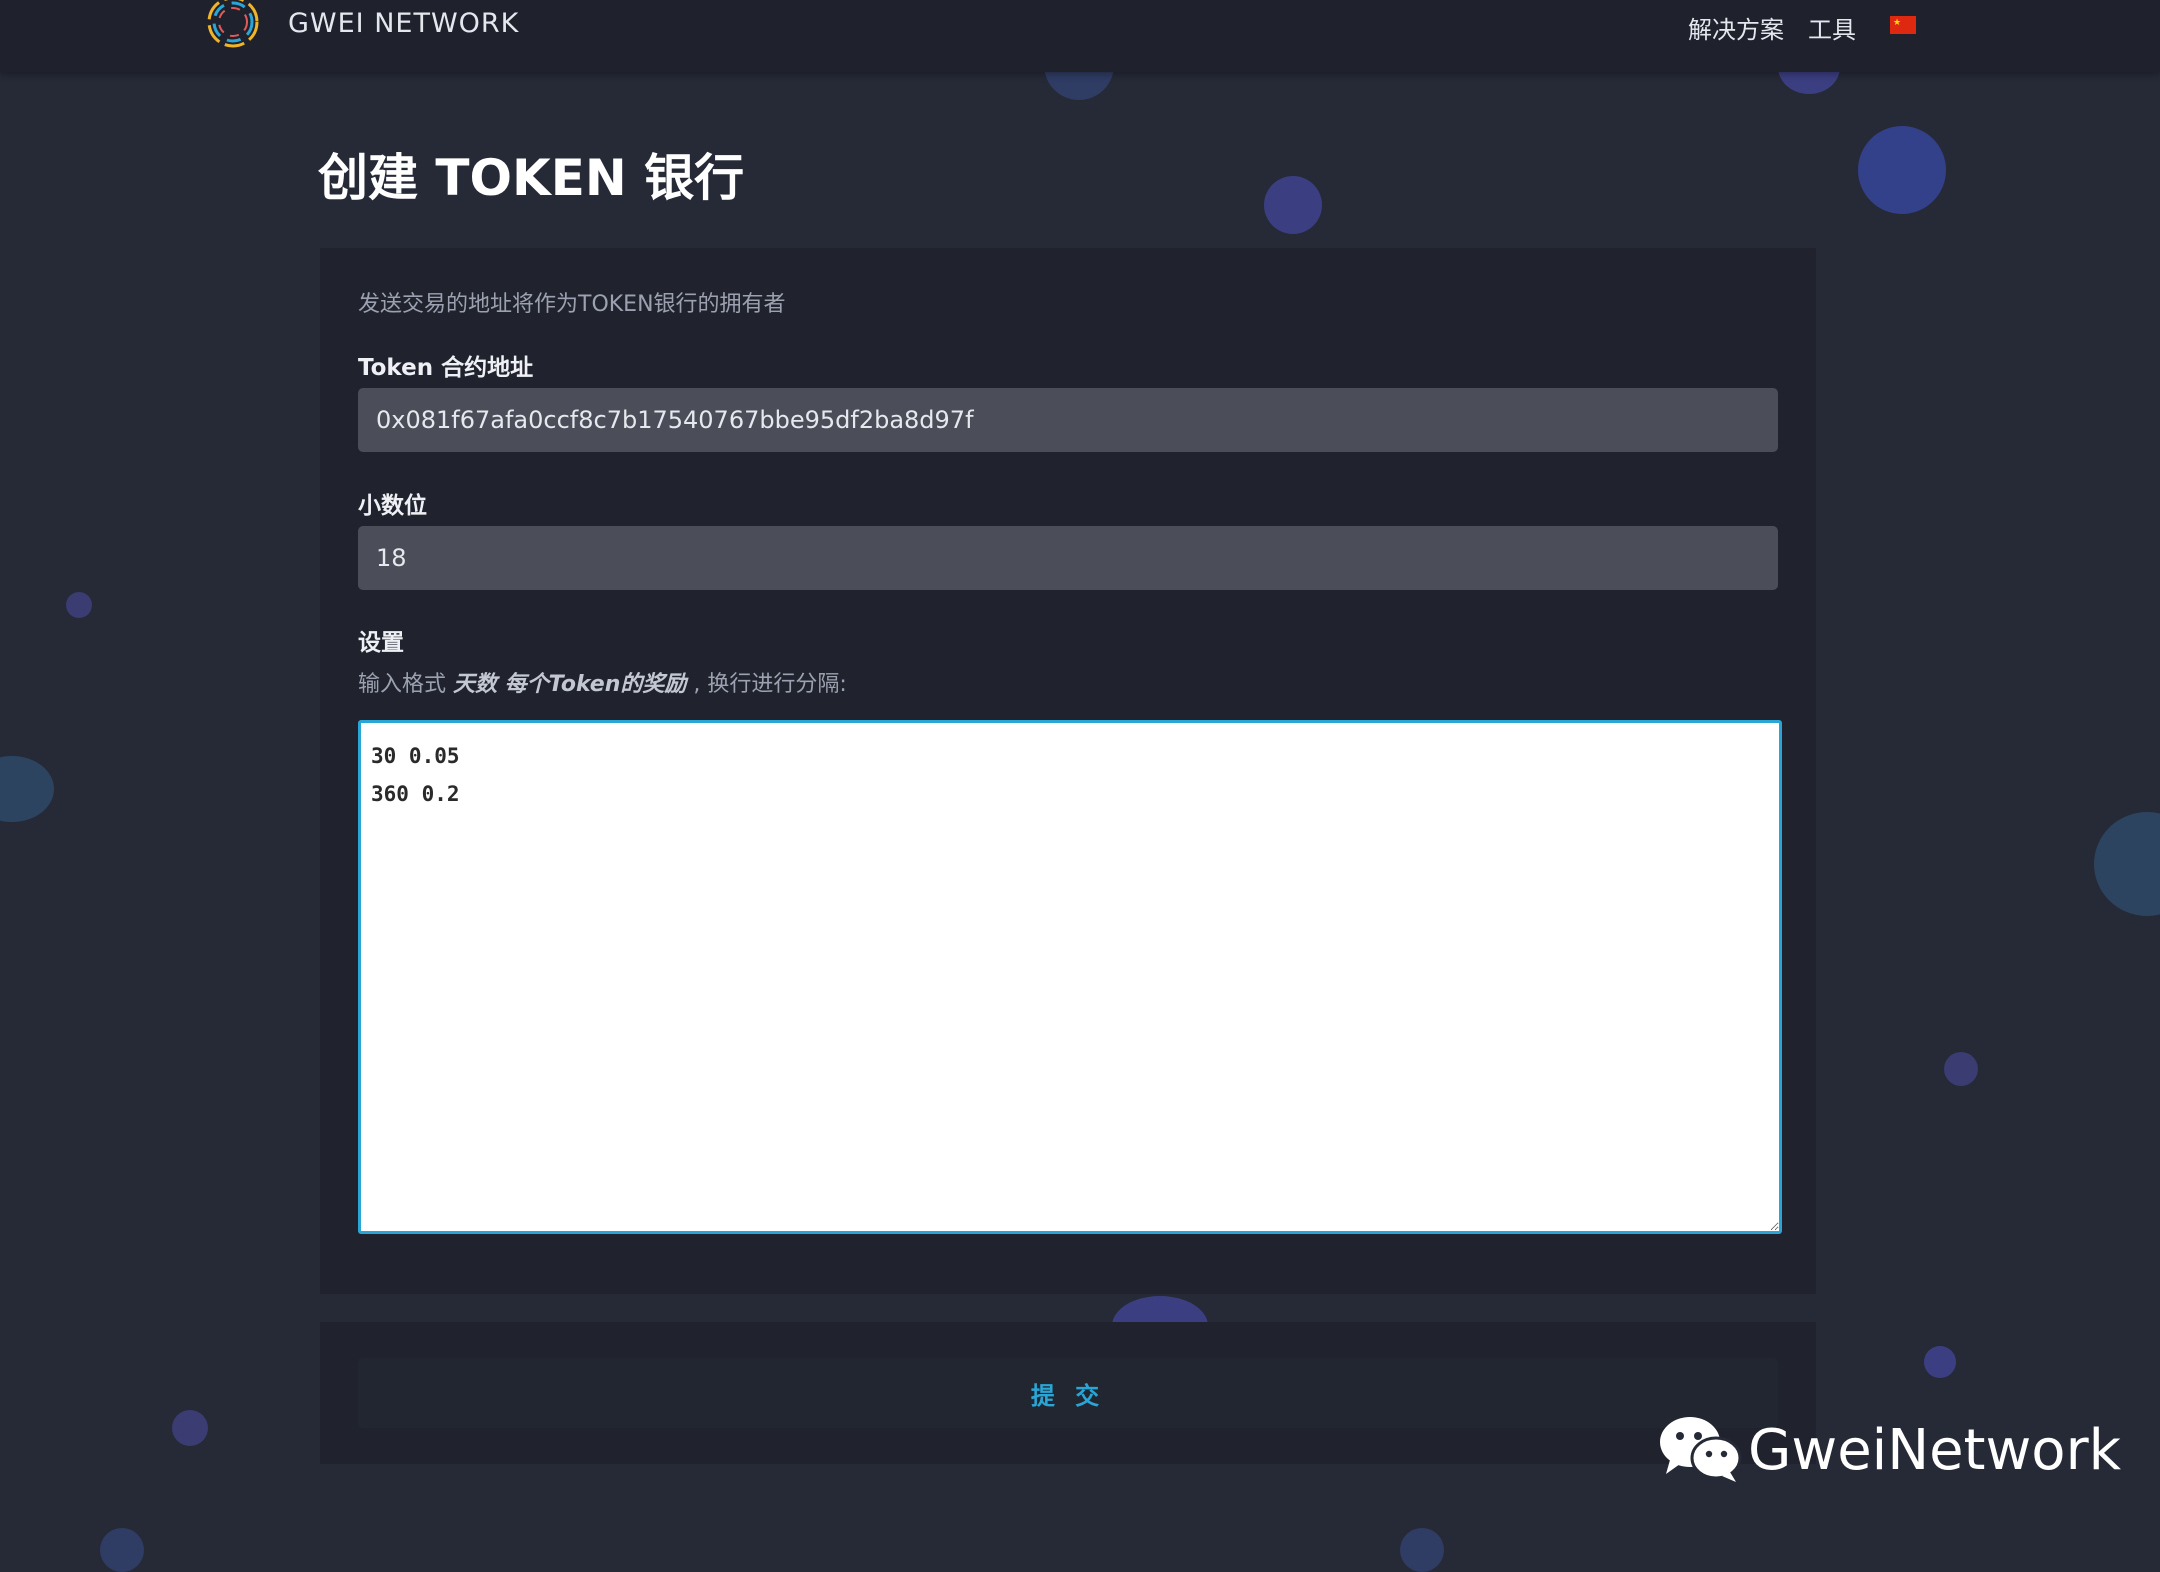 This screenshot has height=1572, width=2160. Describe the element at coordinates (1701, 1449) in the screenshot. I see `wechat-icon` at that location.